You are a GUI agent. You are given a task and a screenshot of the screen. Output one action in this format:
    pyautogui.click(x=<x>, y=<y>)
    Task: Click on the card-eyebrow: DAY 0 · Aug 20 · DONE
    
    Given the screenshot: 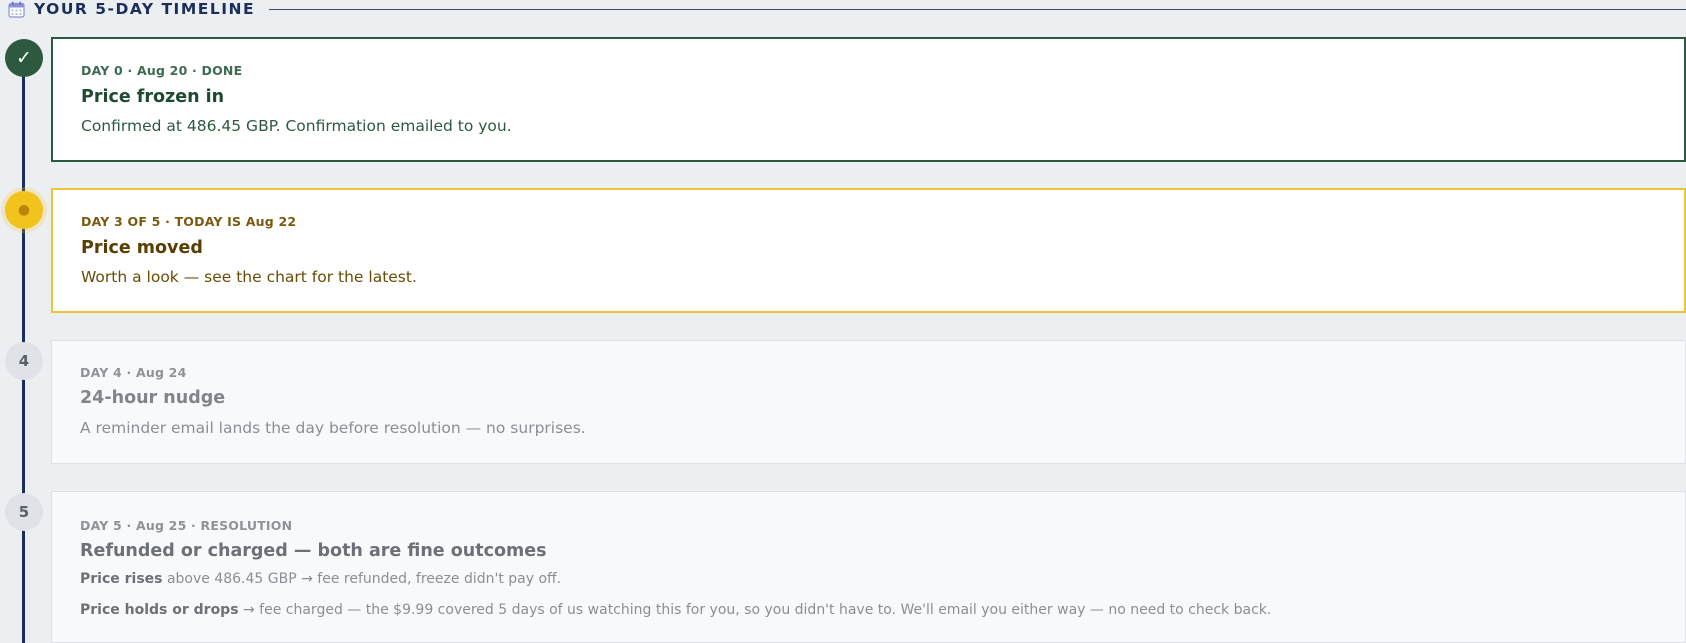 What is the action you would take?
    pyautogui.click(x=162, y=70)
    